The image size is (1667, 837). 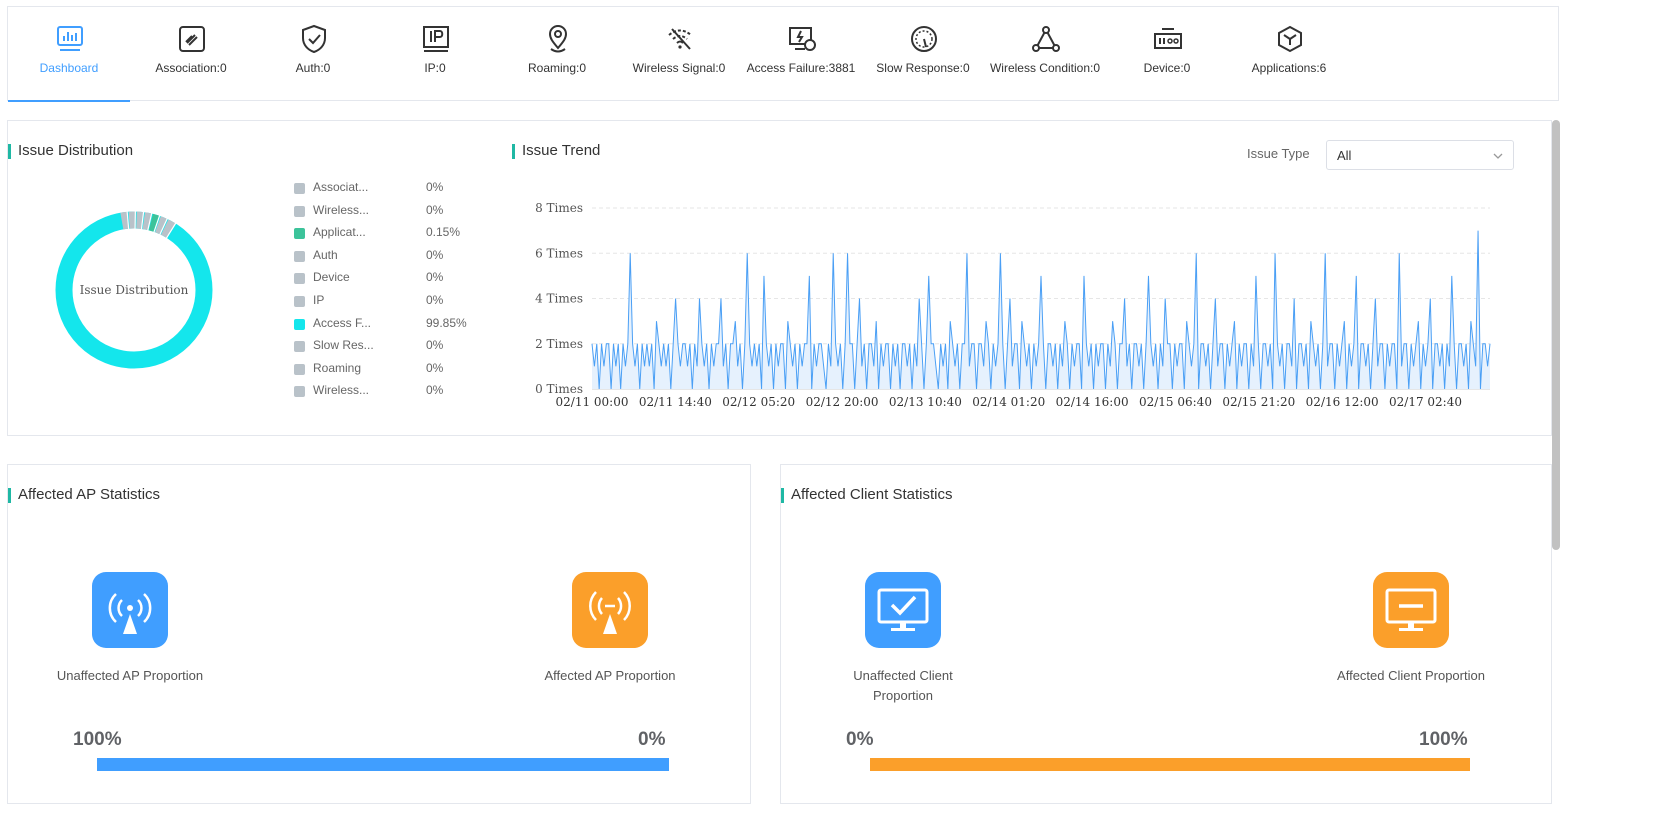 What do you see at coordinates (558, 39) in the screenshot?
I see `location-pin-icon` at bounding box center [558, 39].